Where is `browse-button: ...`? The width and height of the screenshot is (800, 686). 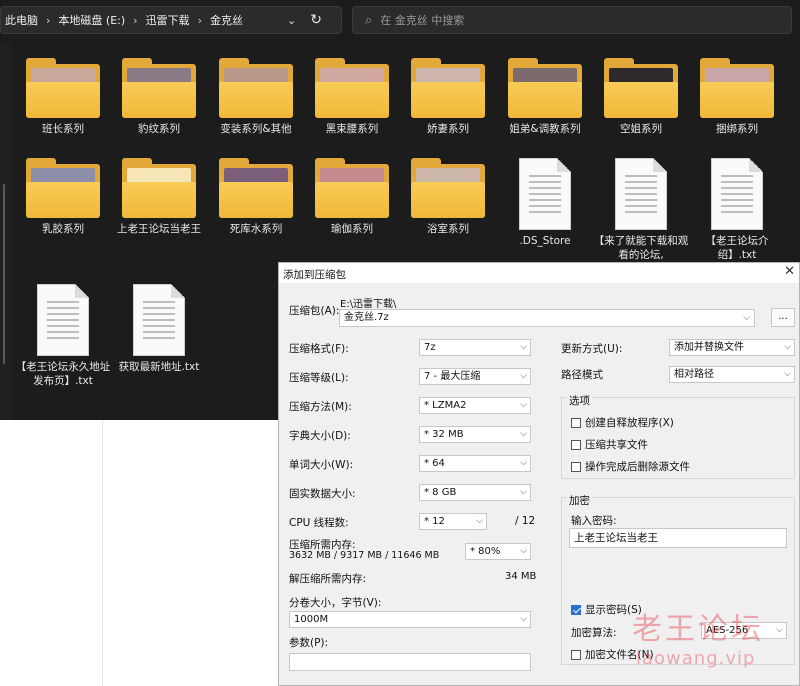 browse-button: ... is located at coordinates (783, 317).